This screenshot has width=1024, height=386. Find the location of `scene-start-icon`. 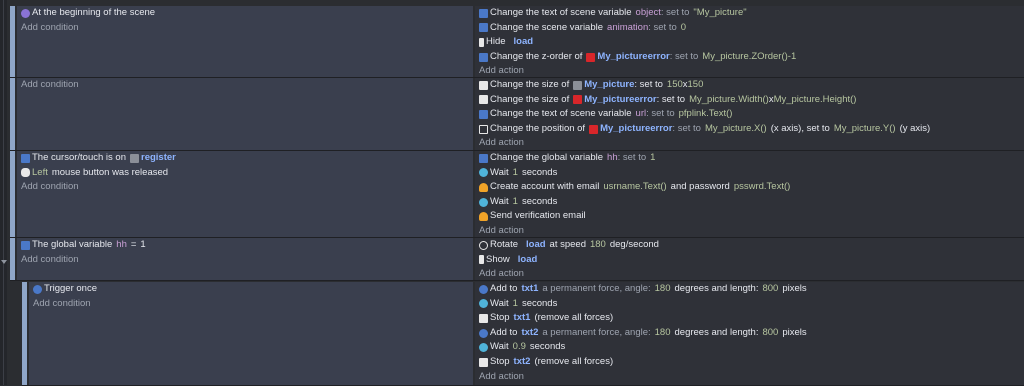

scene-start-icon is located at coordinates (25, 13).